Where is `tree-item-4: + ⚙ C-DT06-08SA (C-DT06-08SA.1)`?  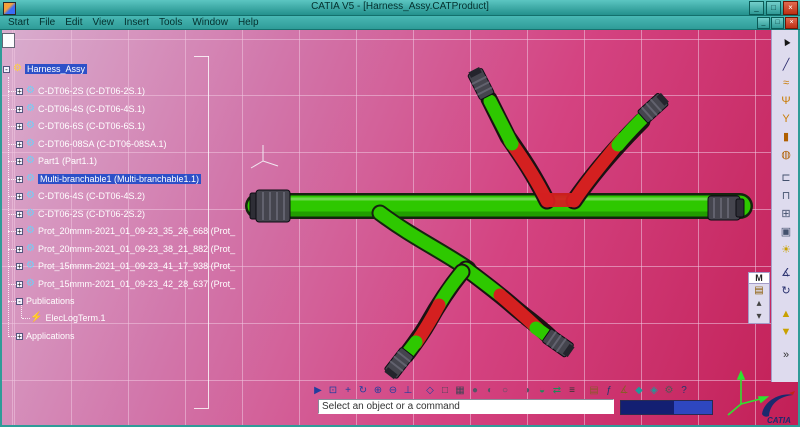
tree-item-4: + ⚙ C-DT06-08SA (C-DT06-08SA.1) is located at coordinates (87, 144).